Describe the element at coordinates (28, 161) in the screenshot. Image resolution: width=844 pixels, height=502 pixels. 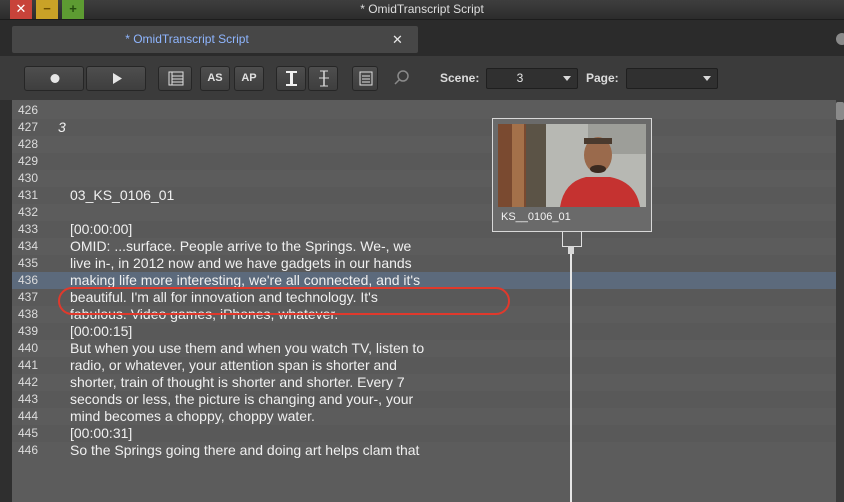
I see `line-number: 429` at that location.